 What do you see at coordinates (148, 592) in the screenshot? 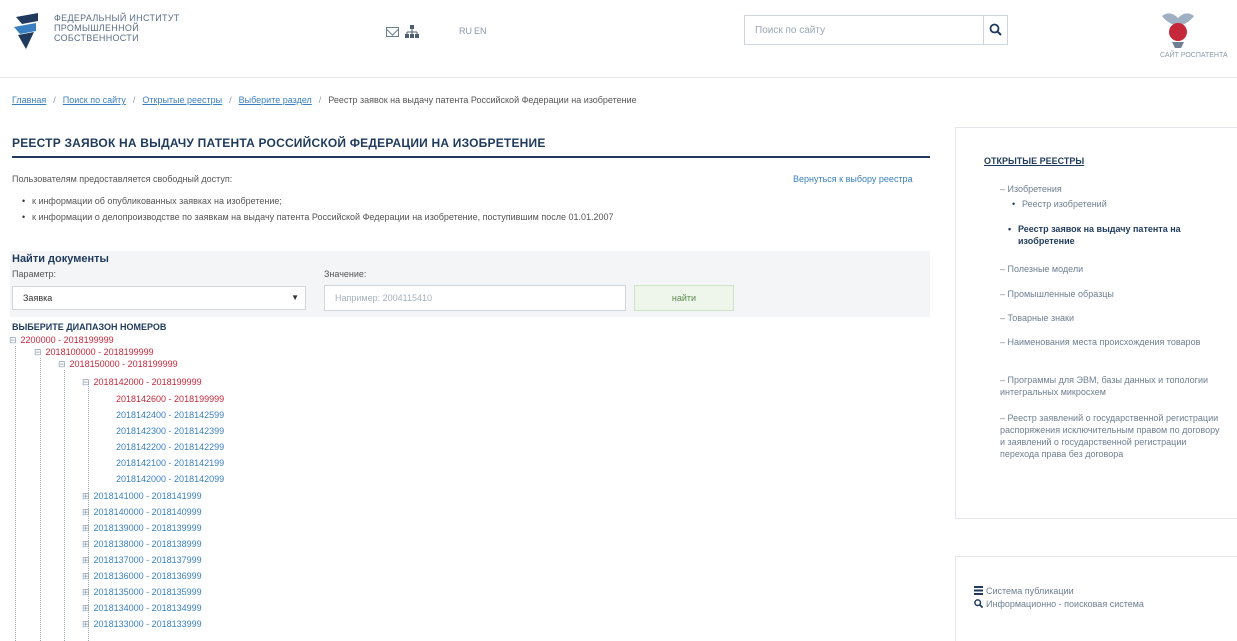
I see `tree-node-label: 2018135000 - 2018135999` at bounding box center [148, 592].